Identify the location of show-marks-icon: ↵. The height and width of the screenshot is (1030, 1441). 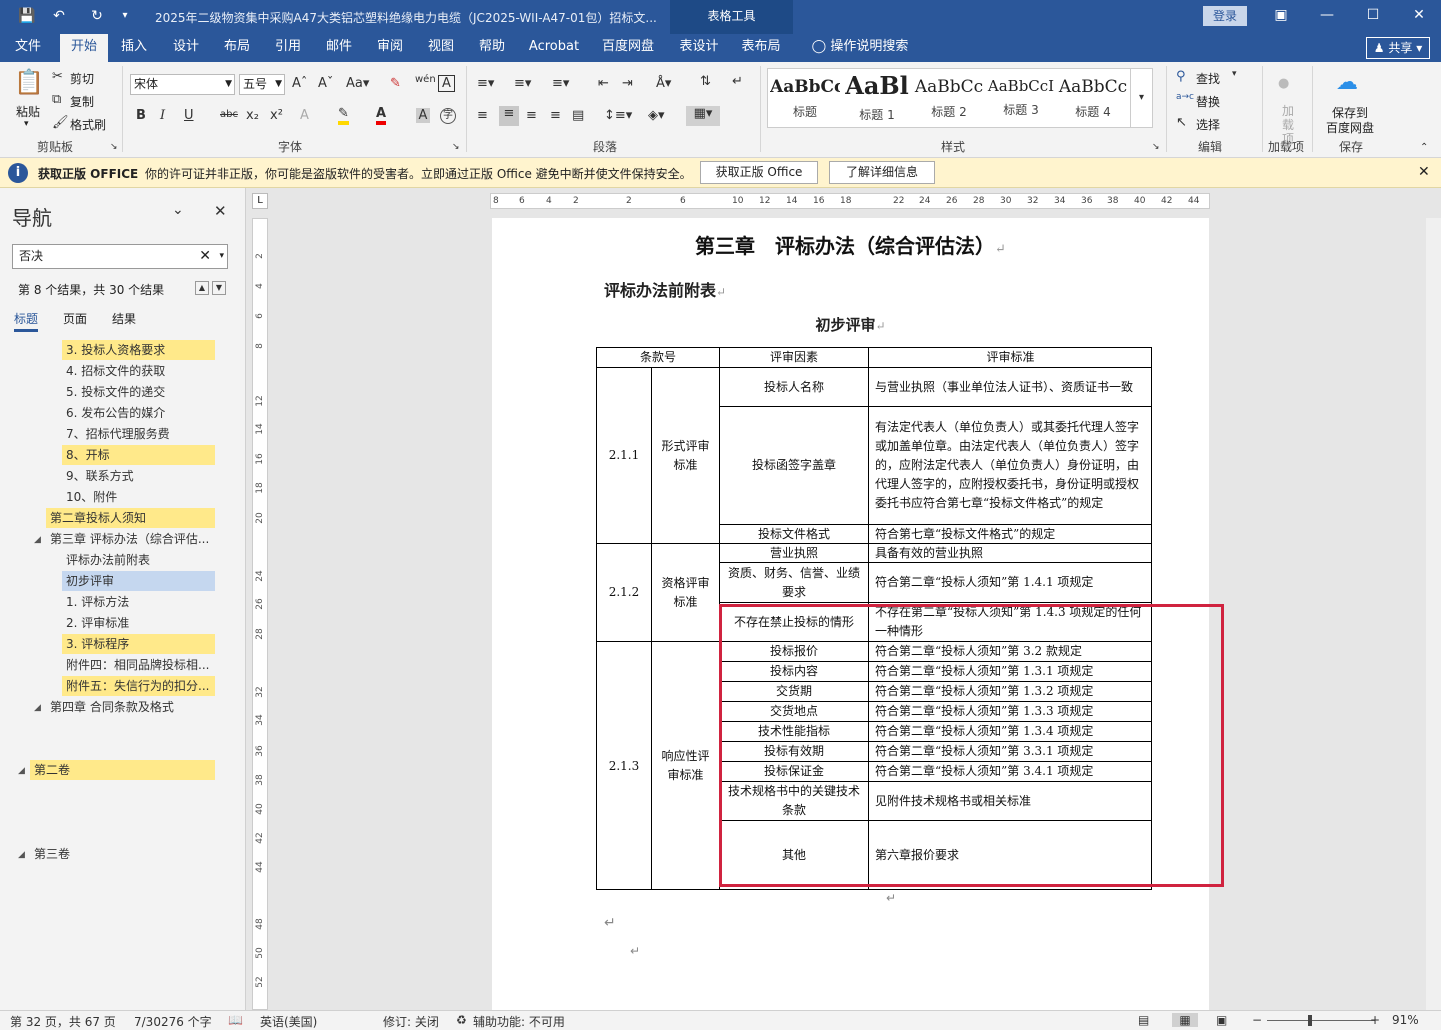
(737, 81).